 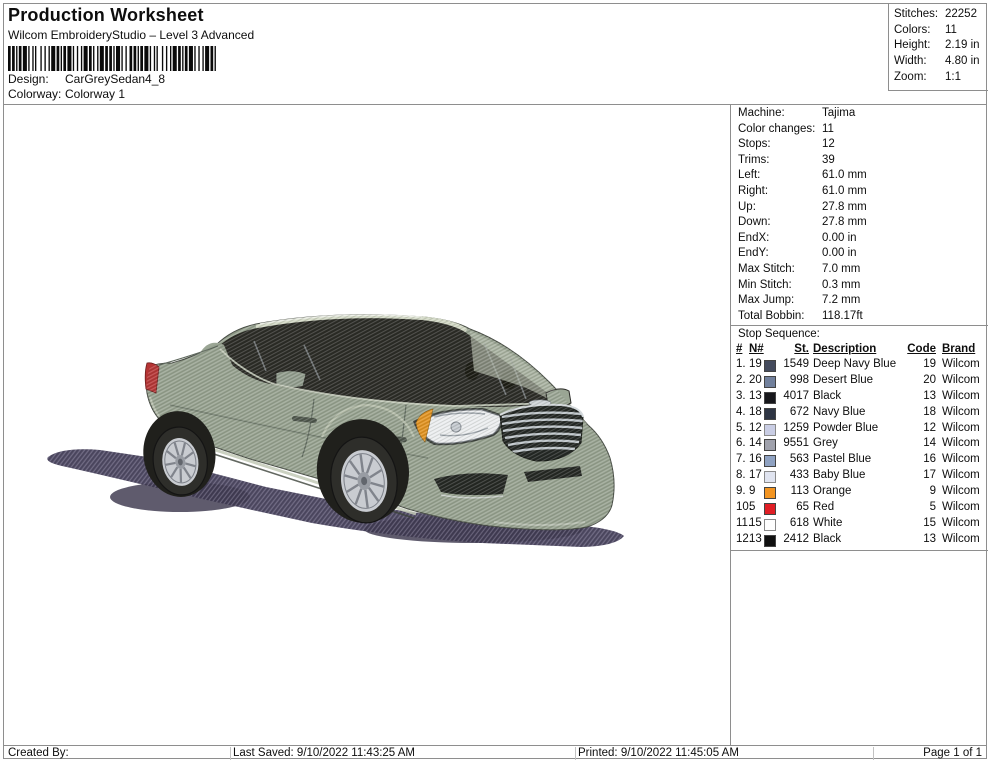 I want to click on stitch-count: 65, so click(x=802, y=507).